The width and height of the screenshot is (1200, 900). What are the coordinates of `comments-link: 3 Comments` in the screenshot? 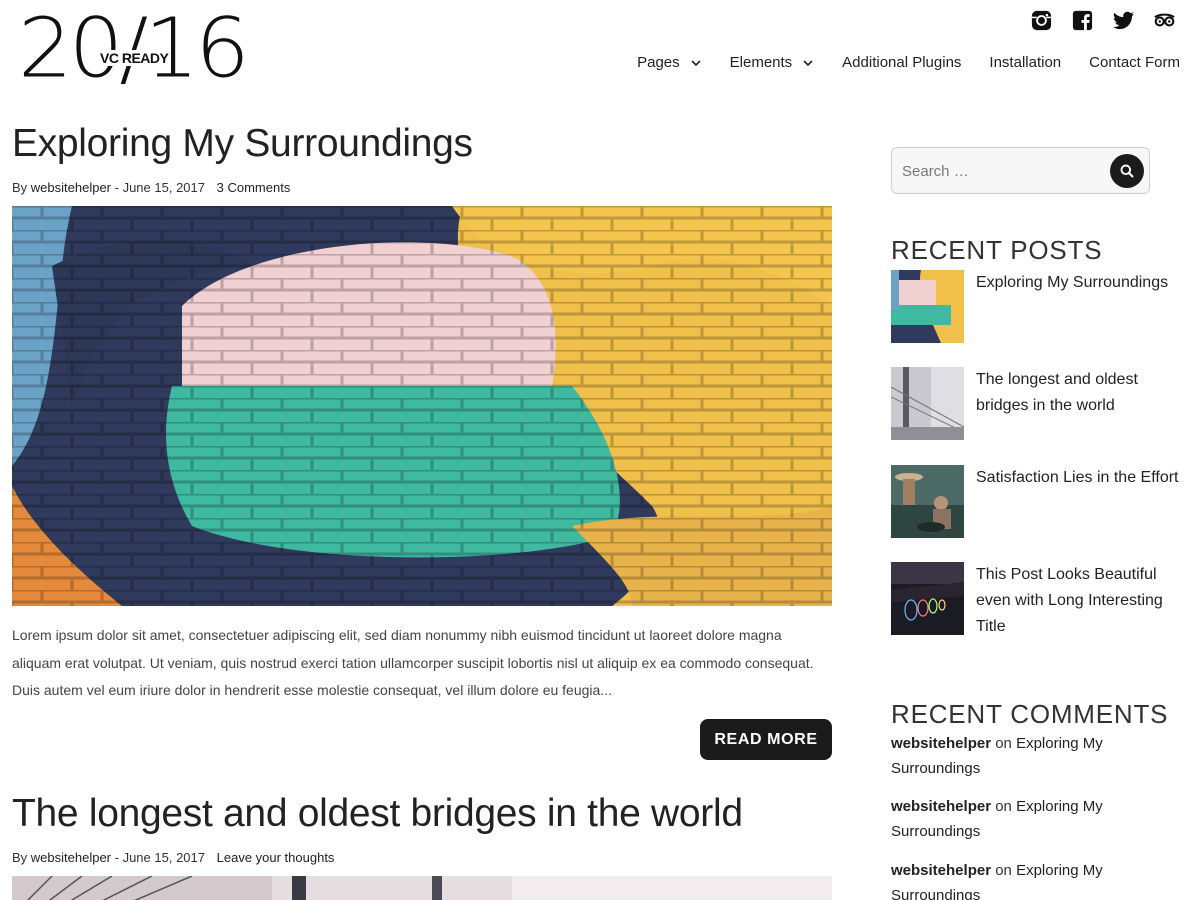 It's located at (254, 187).